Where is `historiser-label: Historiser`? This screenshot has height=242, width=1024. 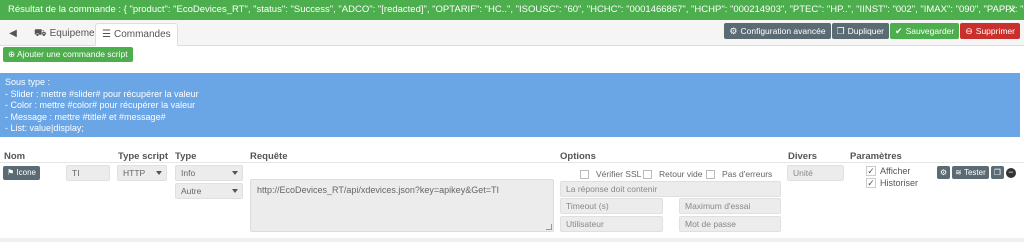 historiser-label: Historiser is located at coordinates (899, 183).